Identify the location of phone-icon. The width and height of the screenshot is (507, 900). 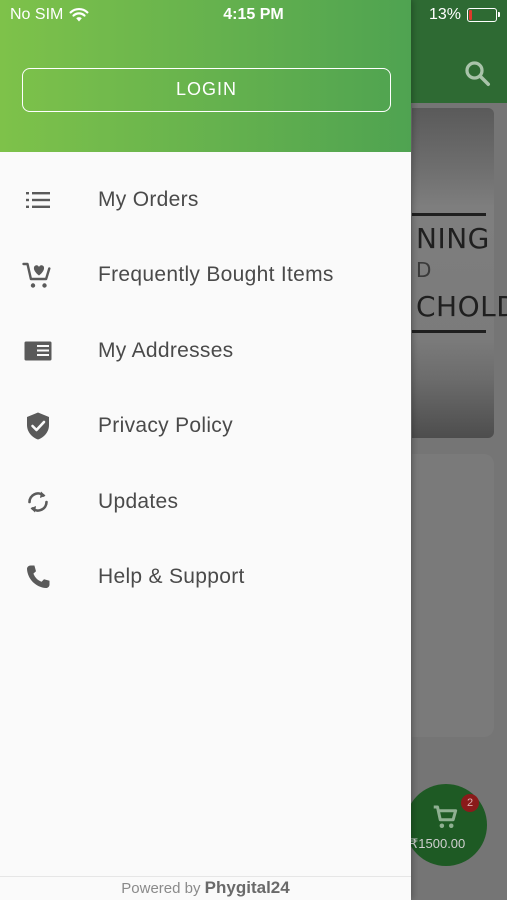
(38, 577).